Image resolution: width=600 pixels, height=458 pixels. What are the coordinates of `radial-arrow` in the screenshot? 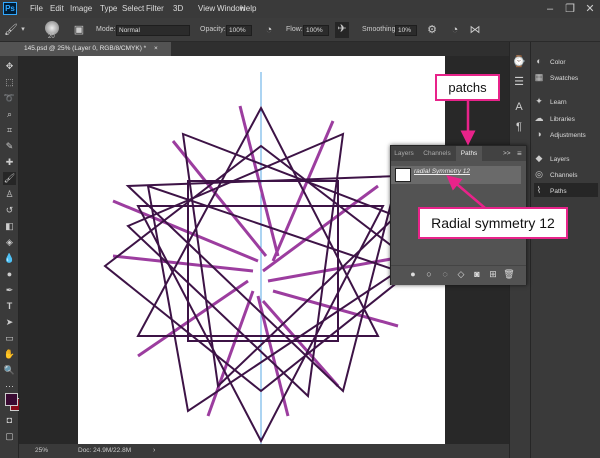 It's located at (466, 192).